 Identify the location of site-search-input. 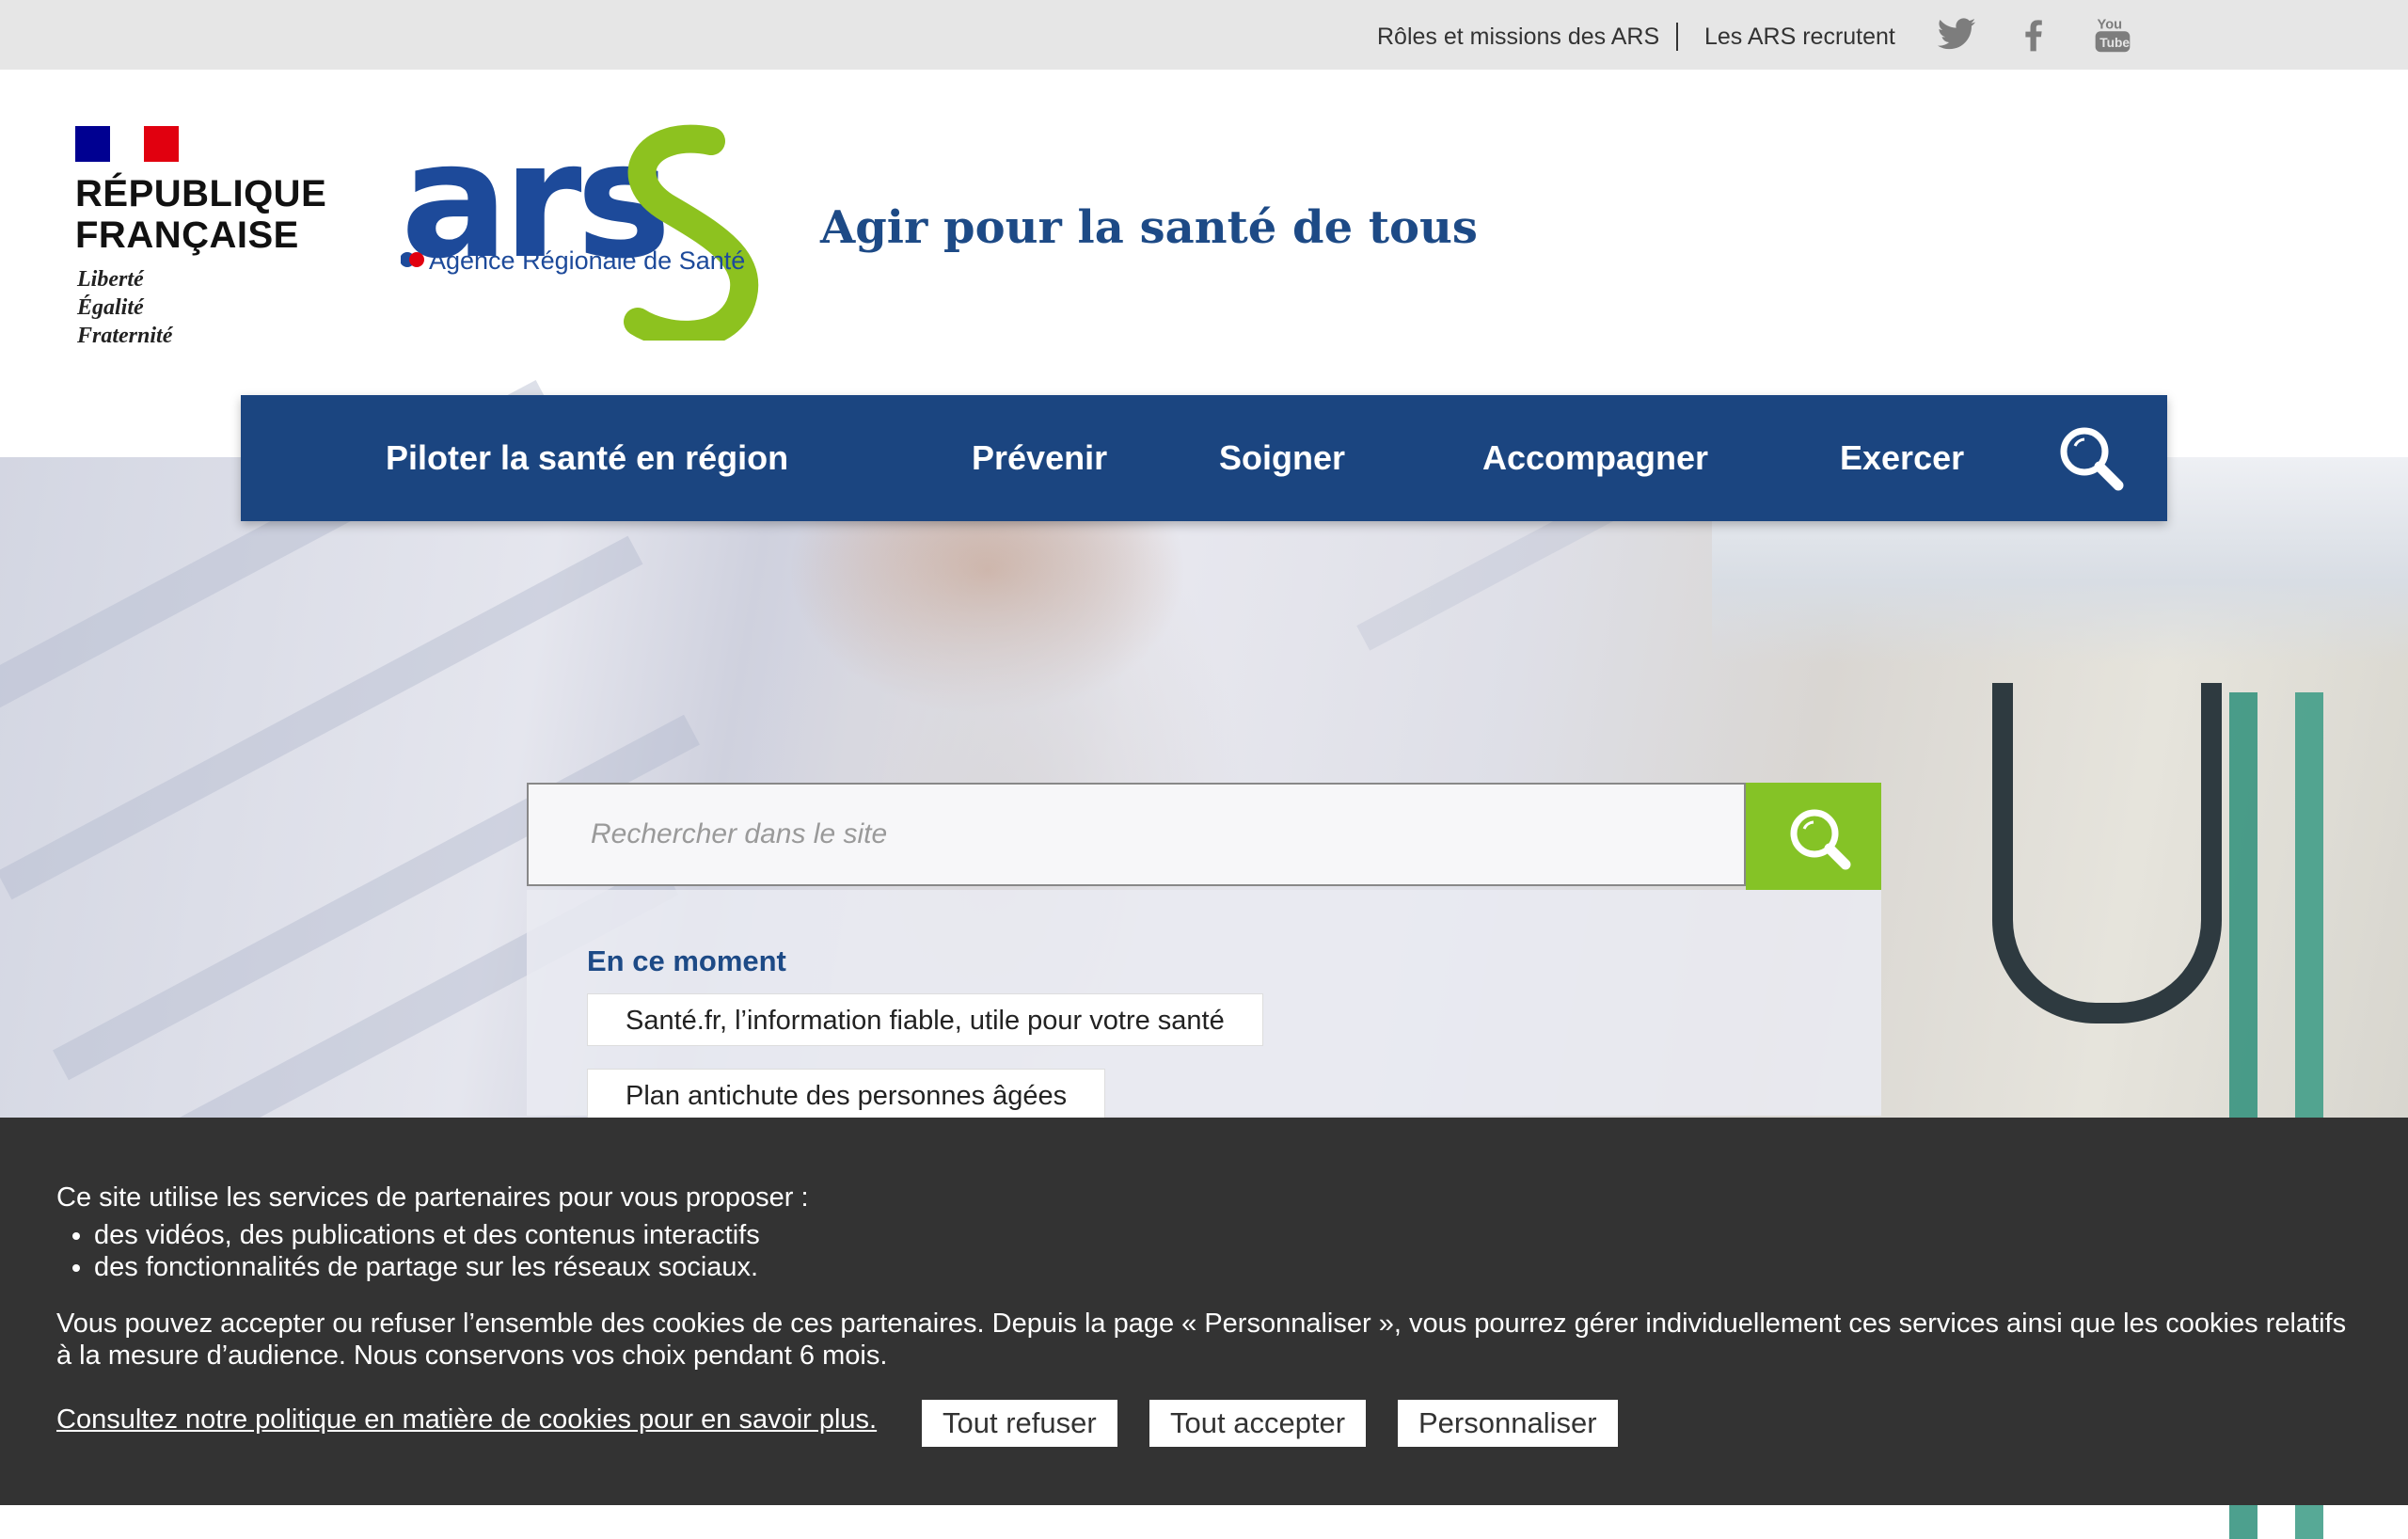
(1137, 834).